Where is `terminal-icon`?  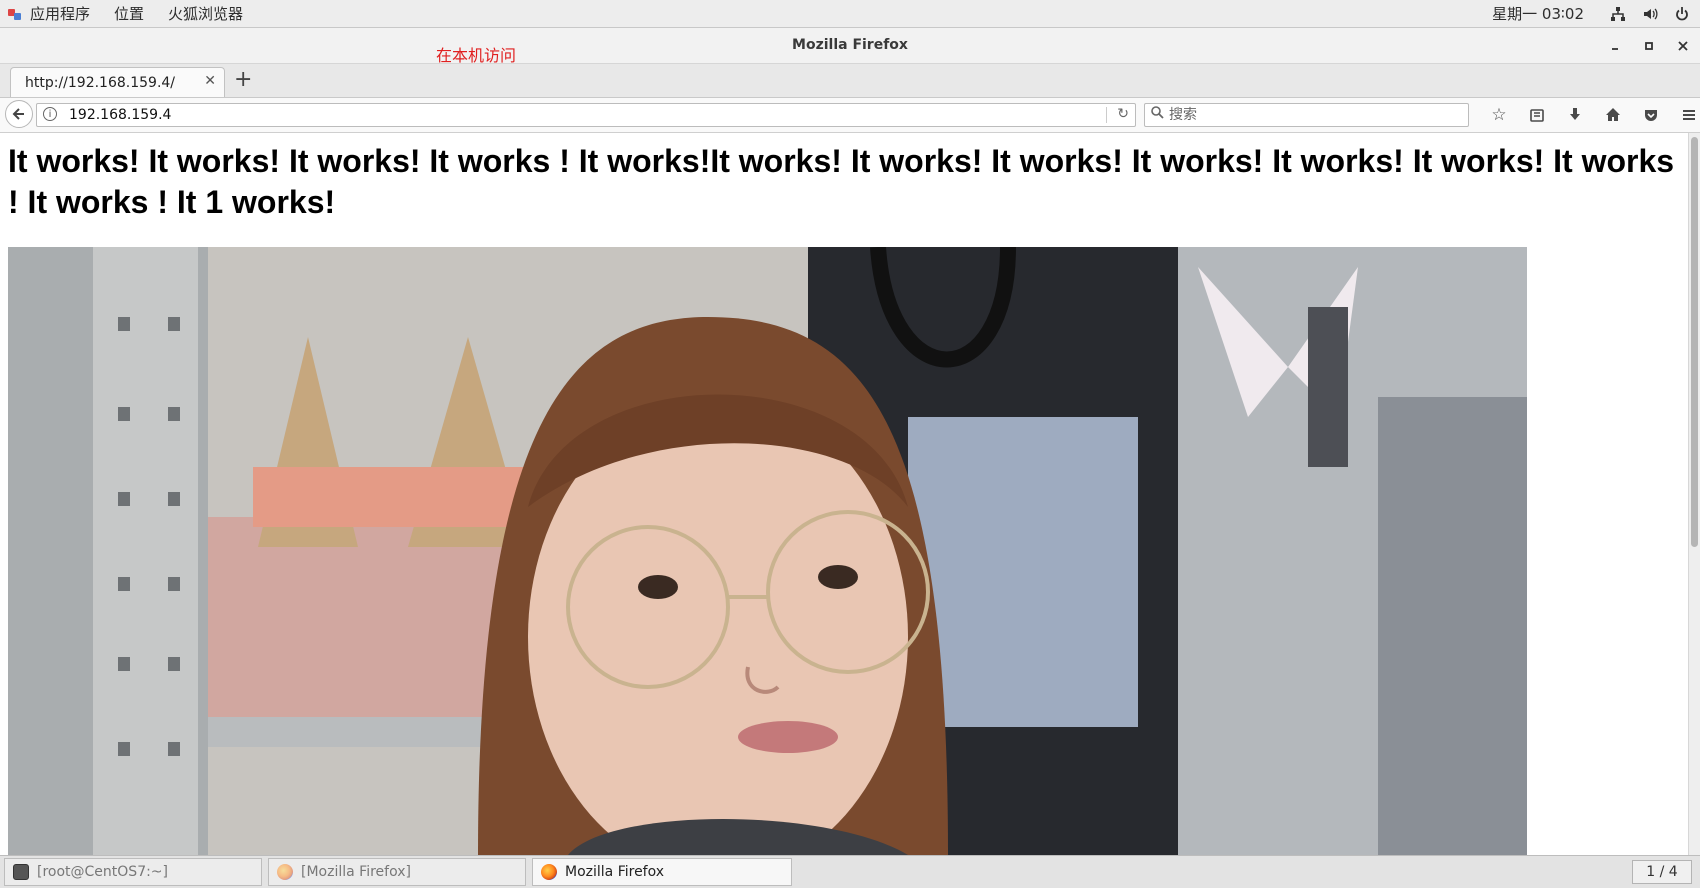 terminal-icon is located at coordinates (21, 872).